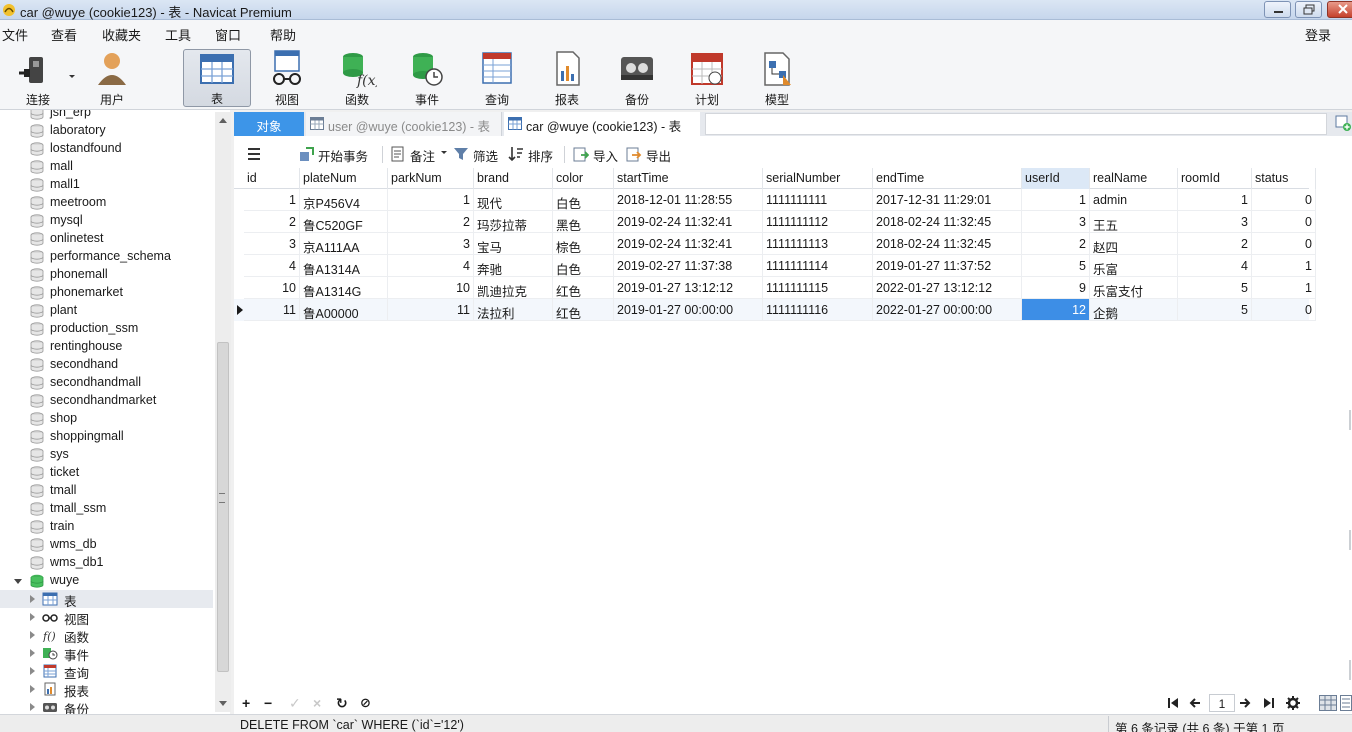  What do you see at coordinates (1343, 123) in the screenshot?
I see `new-tab-table-icon` at bounding box center [1343, 123].